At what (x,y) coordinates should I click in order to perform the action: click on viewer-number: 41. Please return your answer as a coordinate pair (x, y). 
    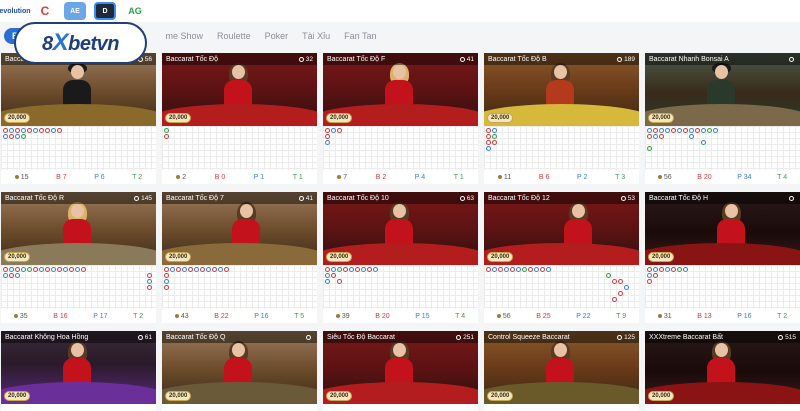
    Looking at the image, I should click on (470, 59).